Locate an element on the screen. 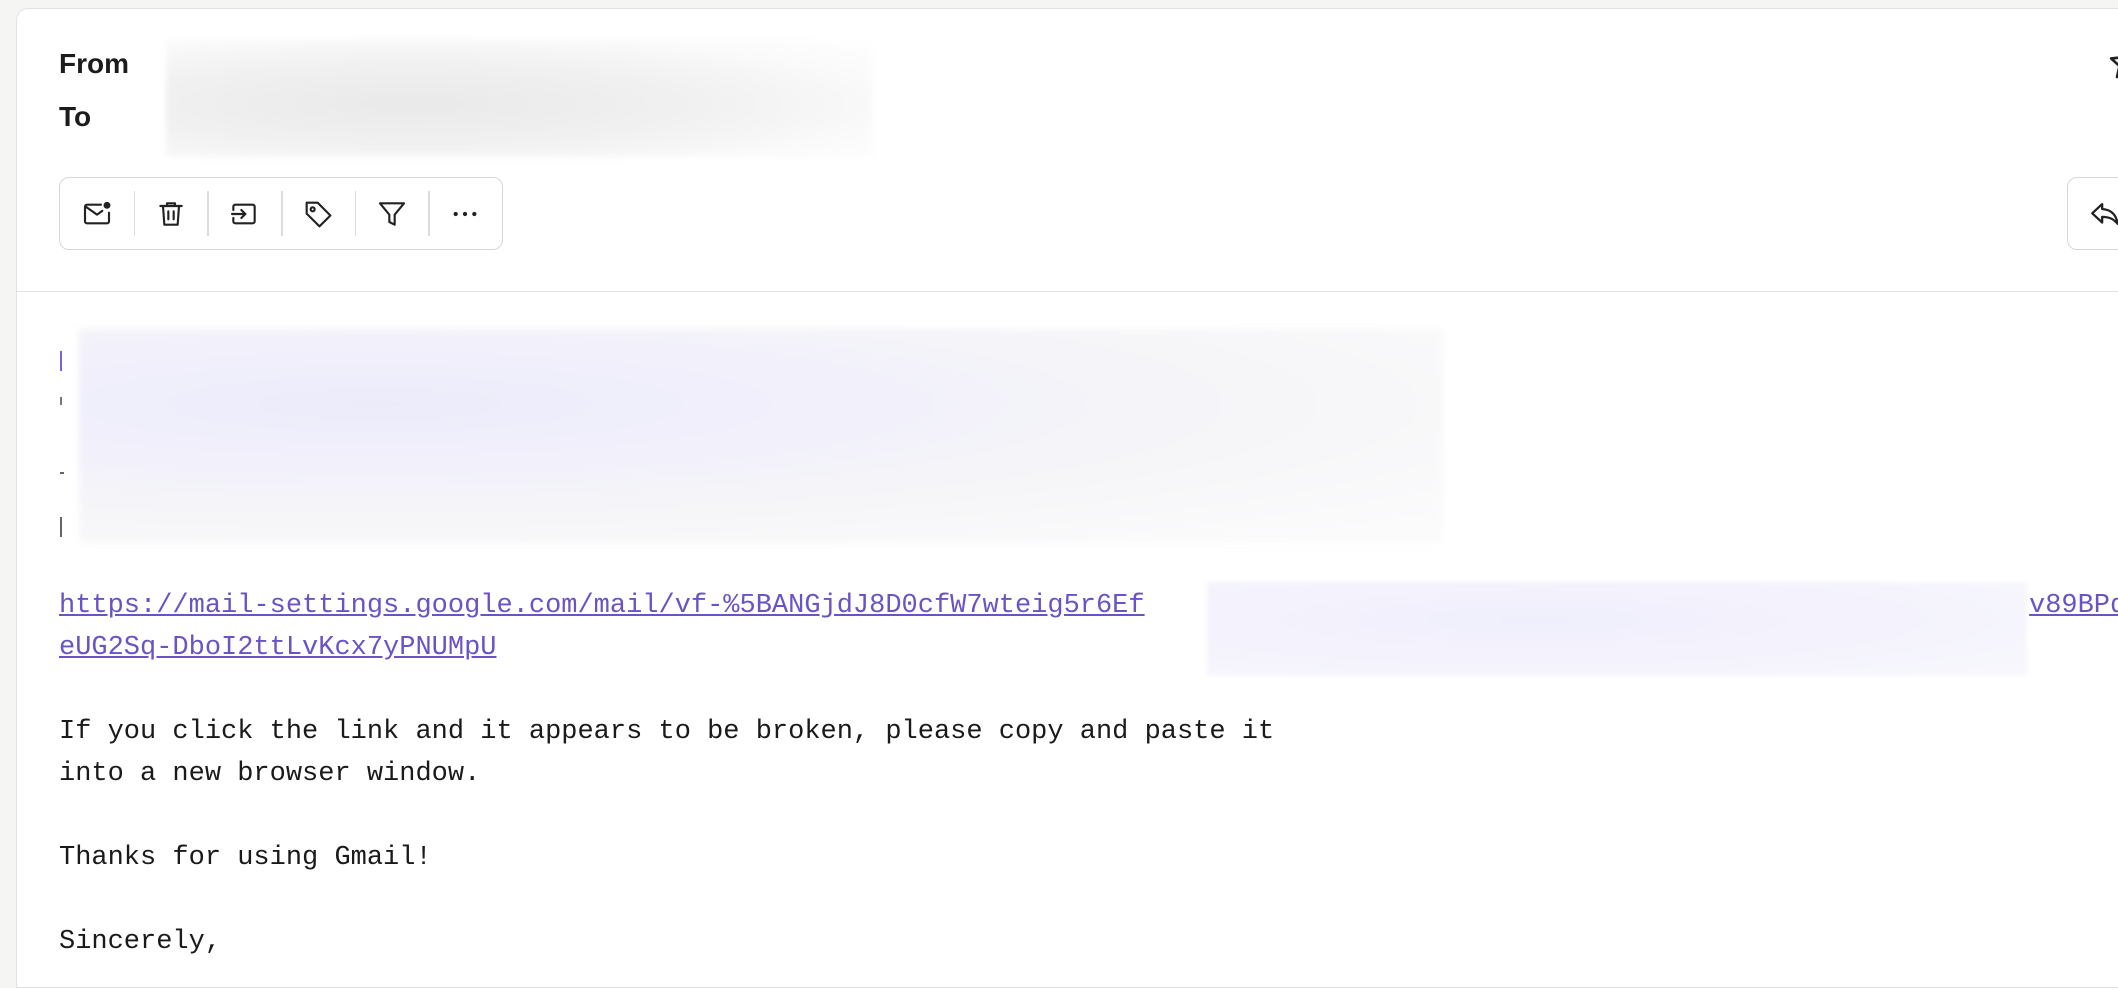 This screenshot has height=988, width=2118. filter-icon is located at coordinates (391, 213).